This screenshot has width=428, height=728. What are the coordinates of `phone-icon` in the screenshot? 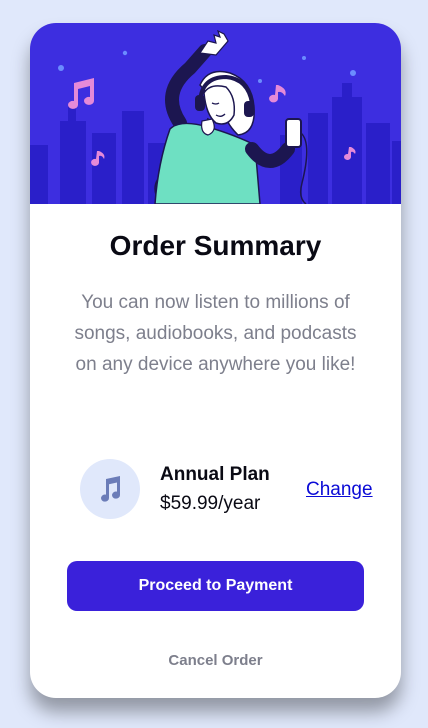 It's located at (293, 133).